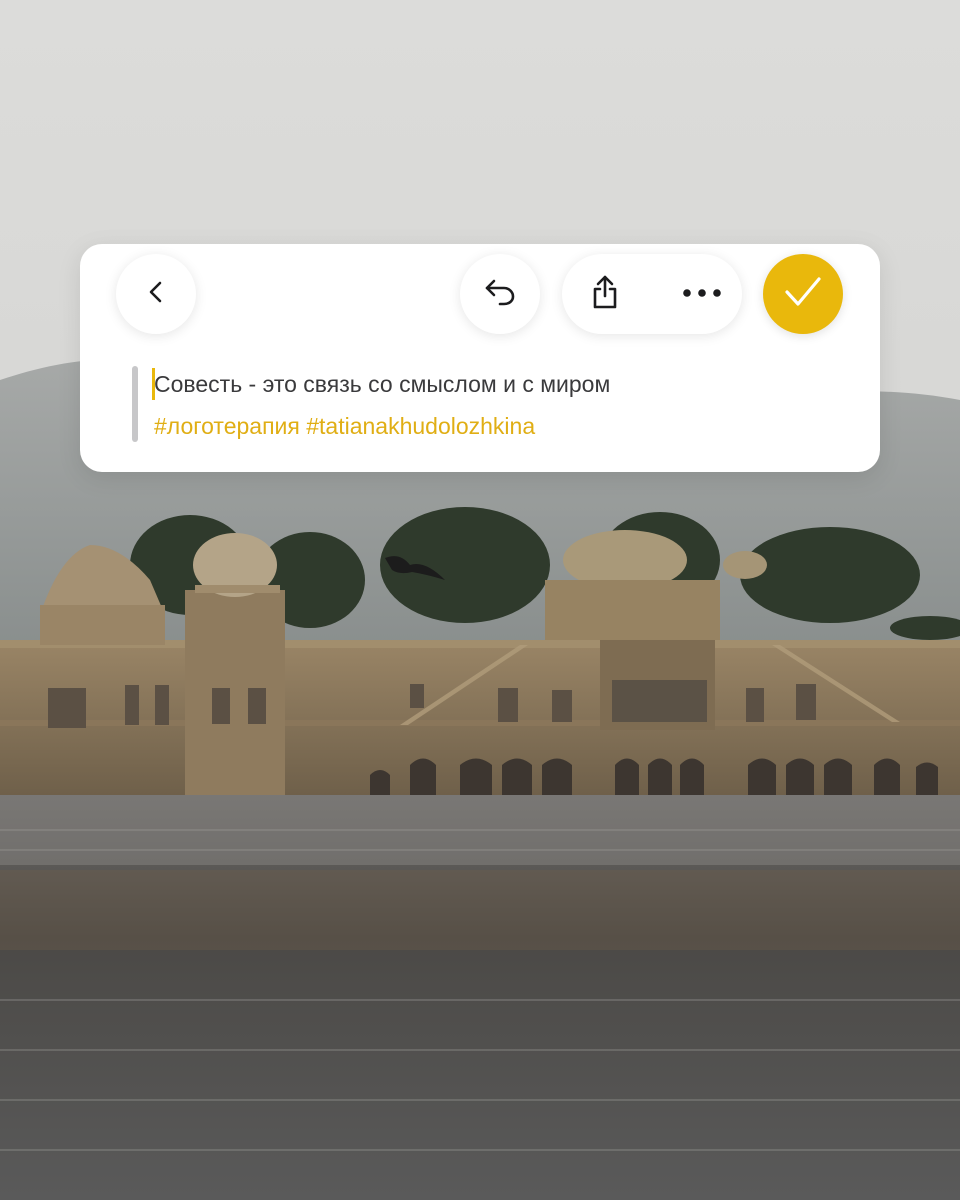  I want to click on note-hashtags: #логотерапия #tatianakhudolozhkina, so click(345, 426).